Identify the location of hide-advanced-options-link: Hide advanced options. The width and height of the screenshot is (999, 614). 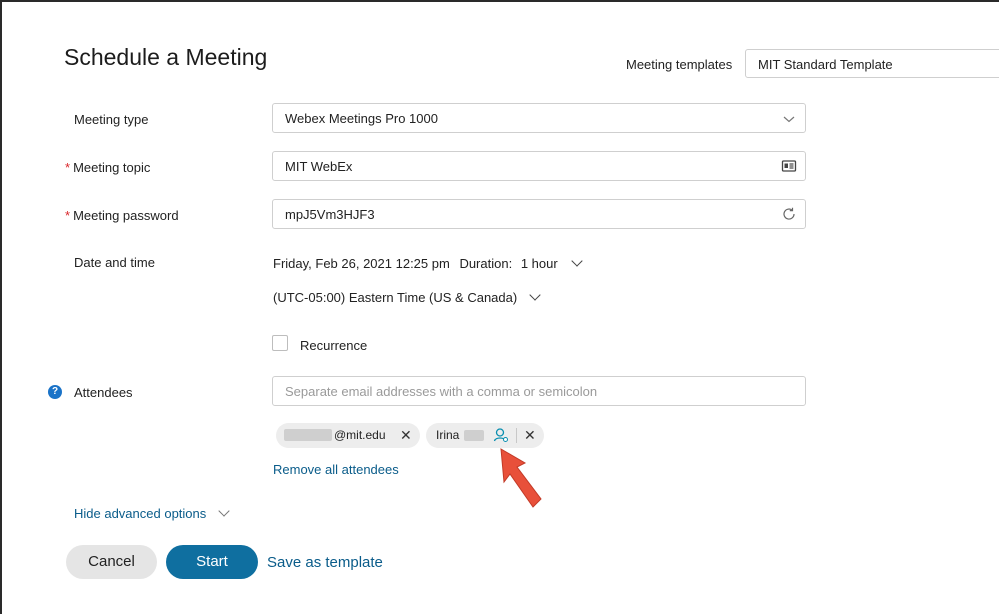
(152, 513).